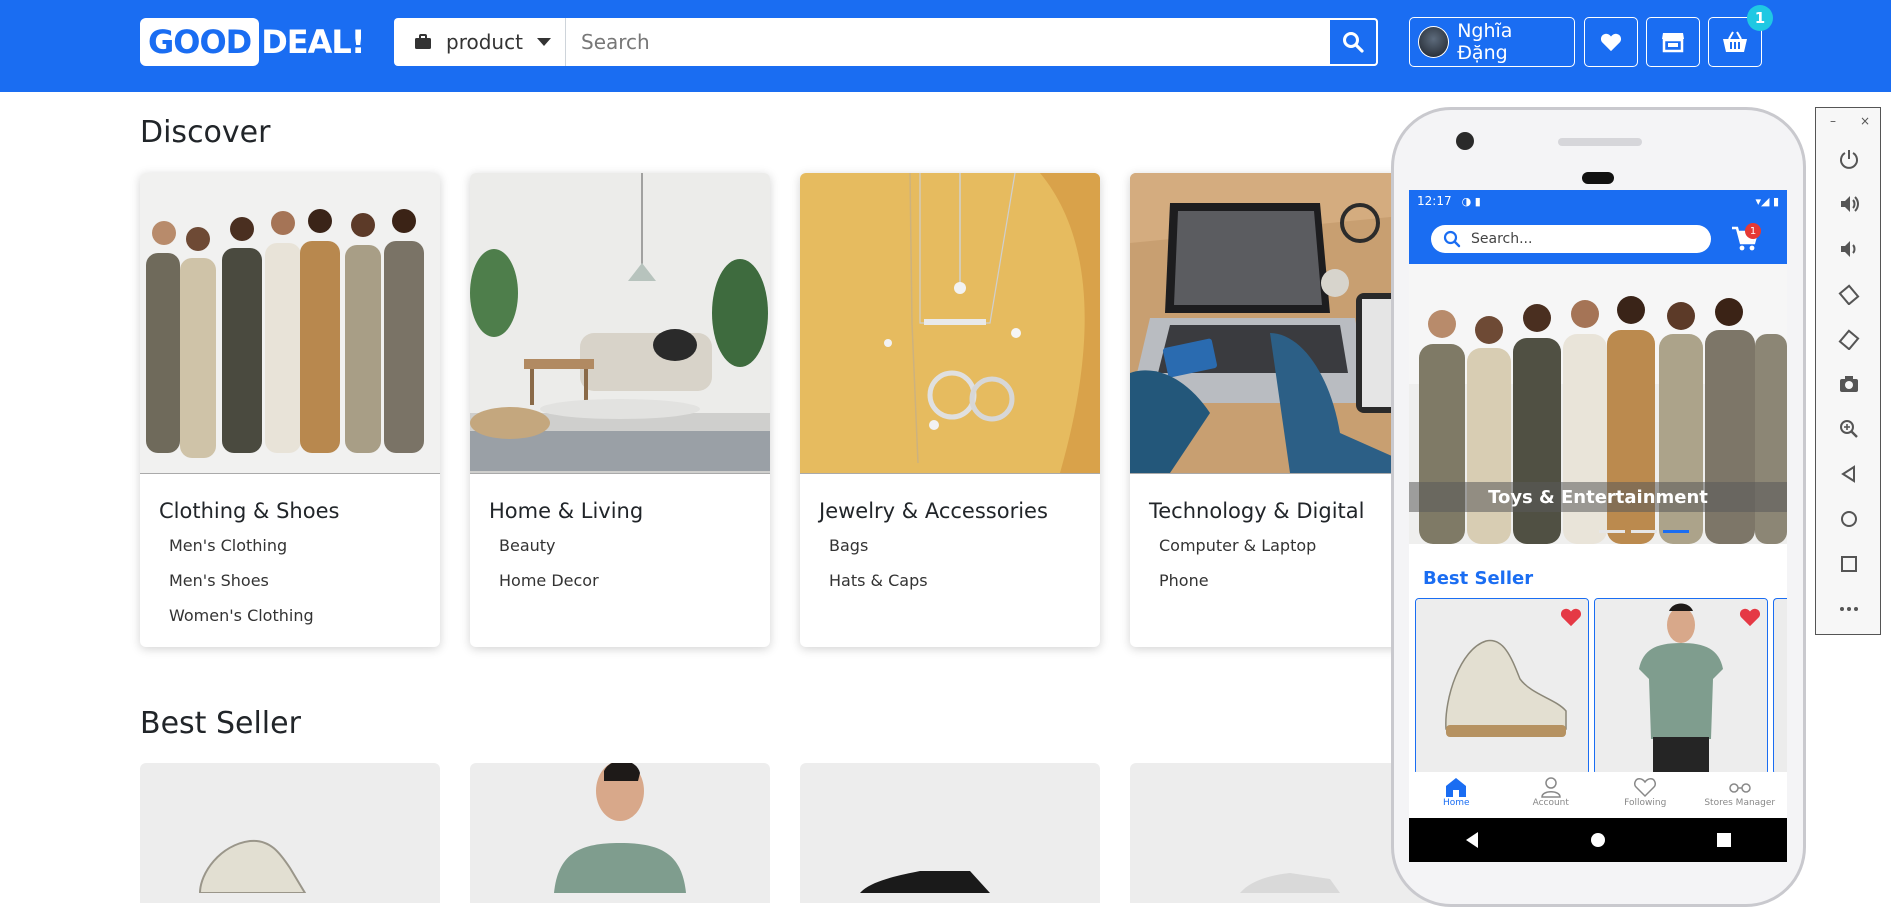 Image resolution: width=1891 pixels, height=907 pixels. Describe the element at coordinates (1598, 178) in the screenshot. I see `sensor` at that location.